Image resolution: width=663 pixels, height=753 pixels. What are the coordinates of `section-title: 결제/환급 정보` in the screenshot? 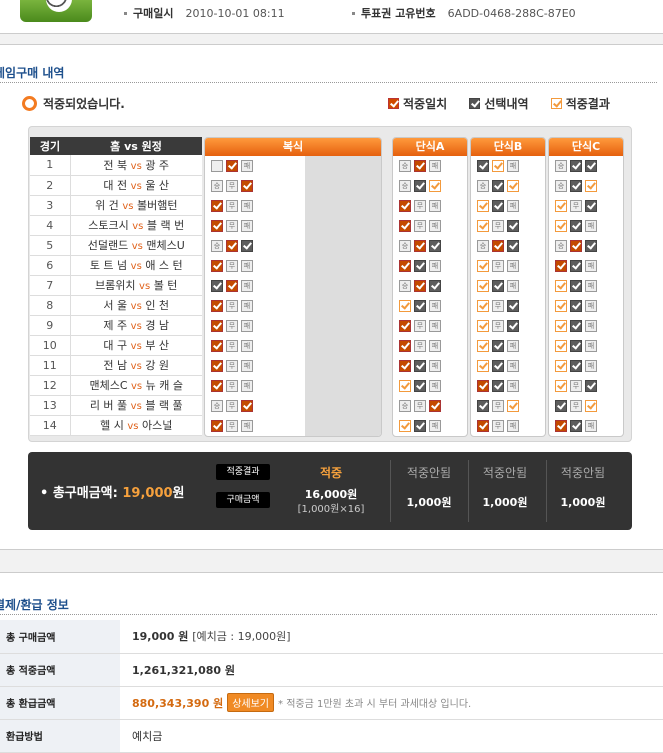 It's located at (328, 605).